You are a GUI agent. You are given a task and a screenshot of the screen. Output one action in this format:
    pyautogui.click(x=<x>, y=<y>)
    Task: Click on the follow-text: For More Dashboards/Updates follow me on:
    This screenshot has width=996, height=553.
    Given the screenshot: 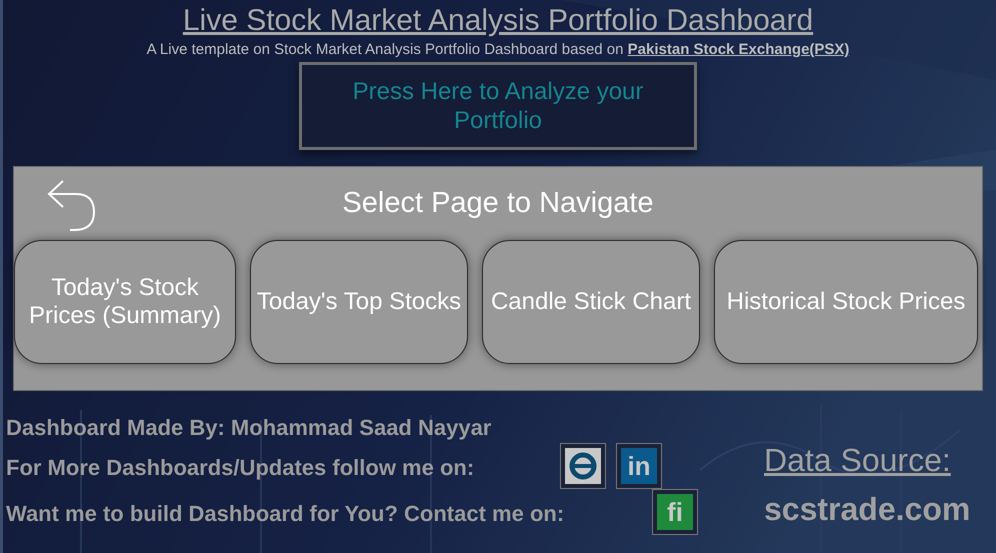 What is the action you would take?
    pyautogui.click(x=241, y=468)
    